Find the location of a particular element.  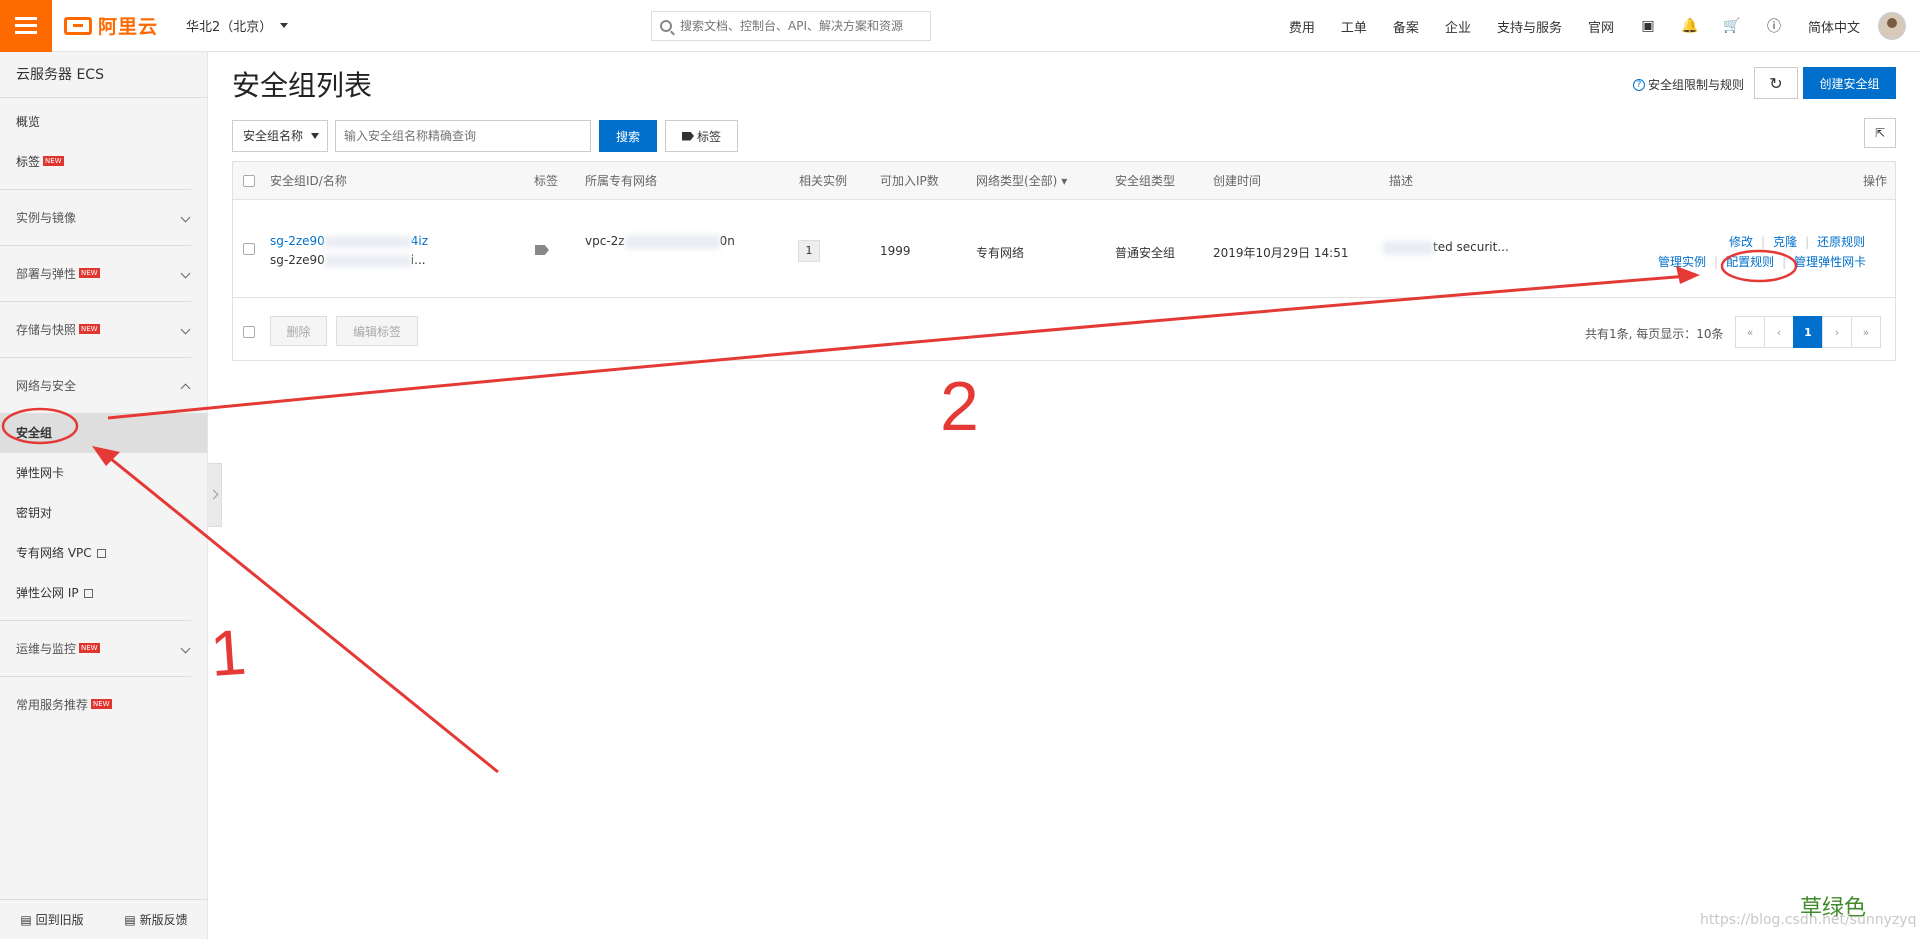

page-1-button: 1 is located at coordinates (1808, 332).